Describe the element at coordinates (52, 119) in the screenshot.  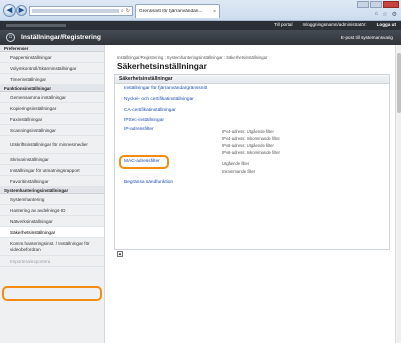
I see `sidebar-item: Faxinställningar` at that location.